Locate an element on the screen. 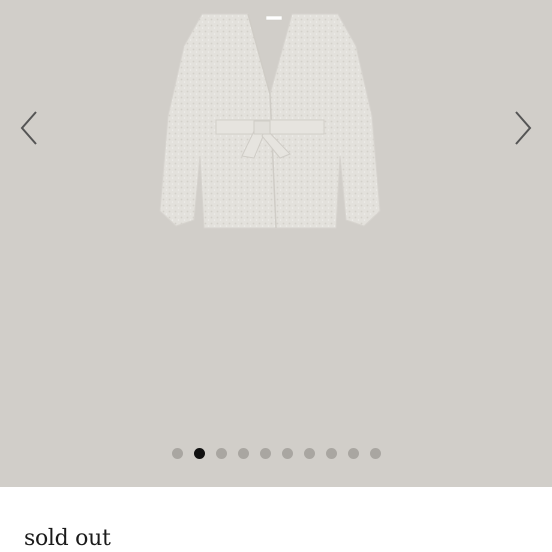  next-image-button is located at coordinates (523, 128).